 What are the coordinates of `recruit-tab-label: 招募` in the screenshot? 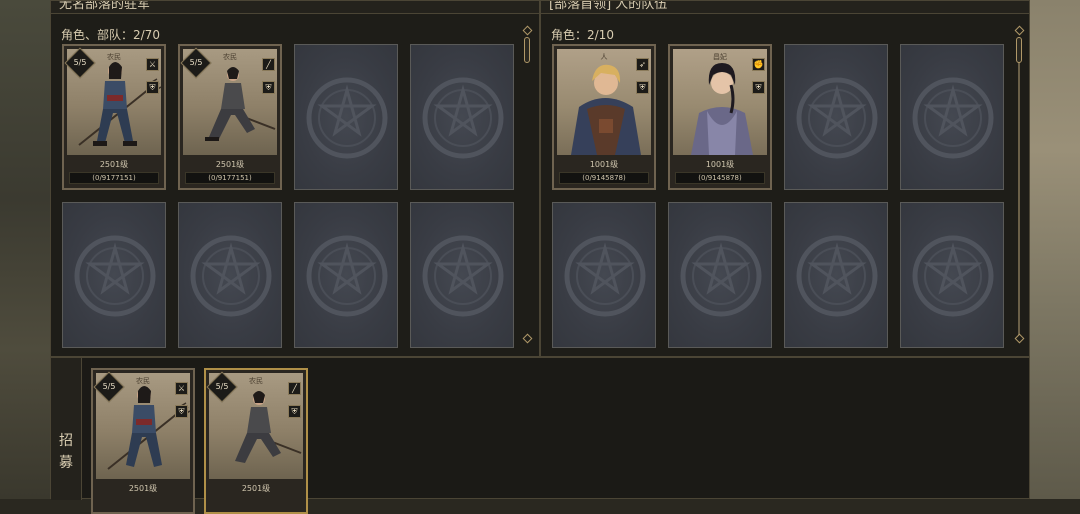 It's located at (66, 452).